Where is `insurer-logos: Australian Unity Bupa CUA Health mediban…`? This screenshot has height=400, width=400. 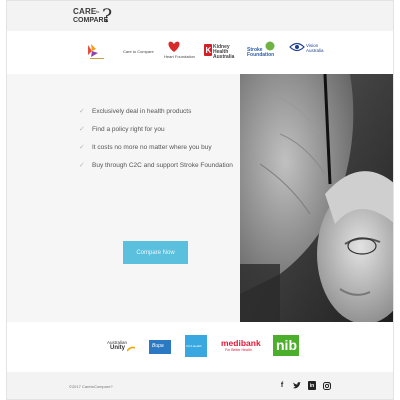
insurer-logos: Australian Unity Bupa CUA Health mediban… is located at coordinates (200, 347).